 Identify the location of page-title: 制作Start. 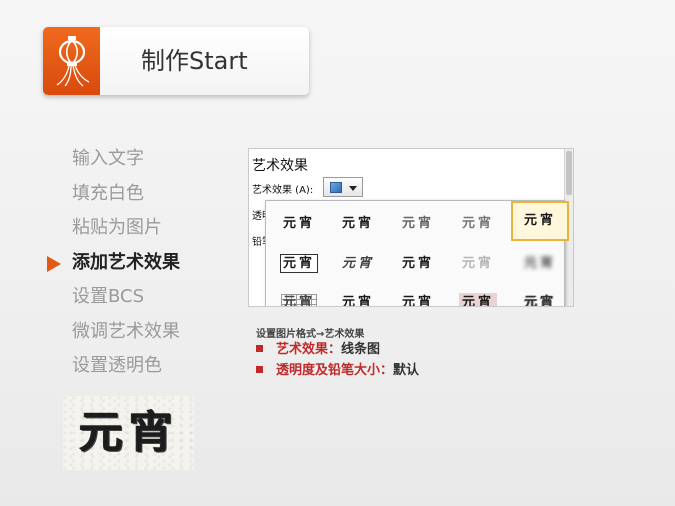
(194, 61).